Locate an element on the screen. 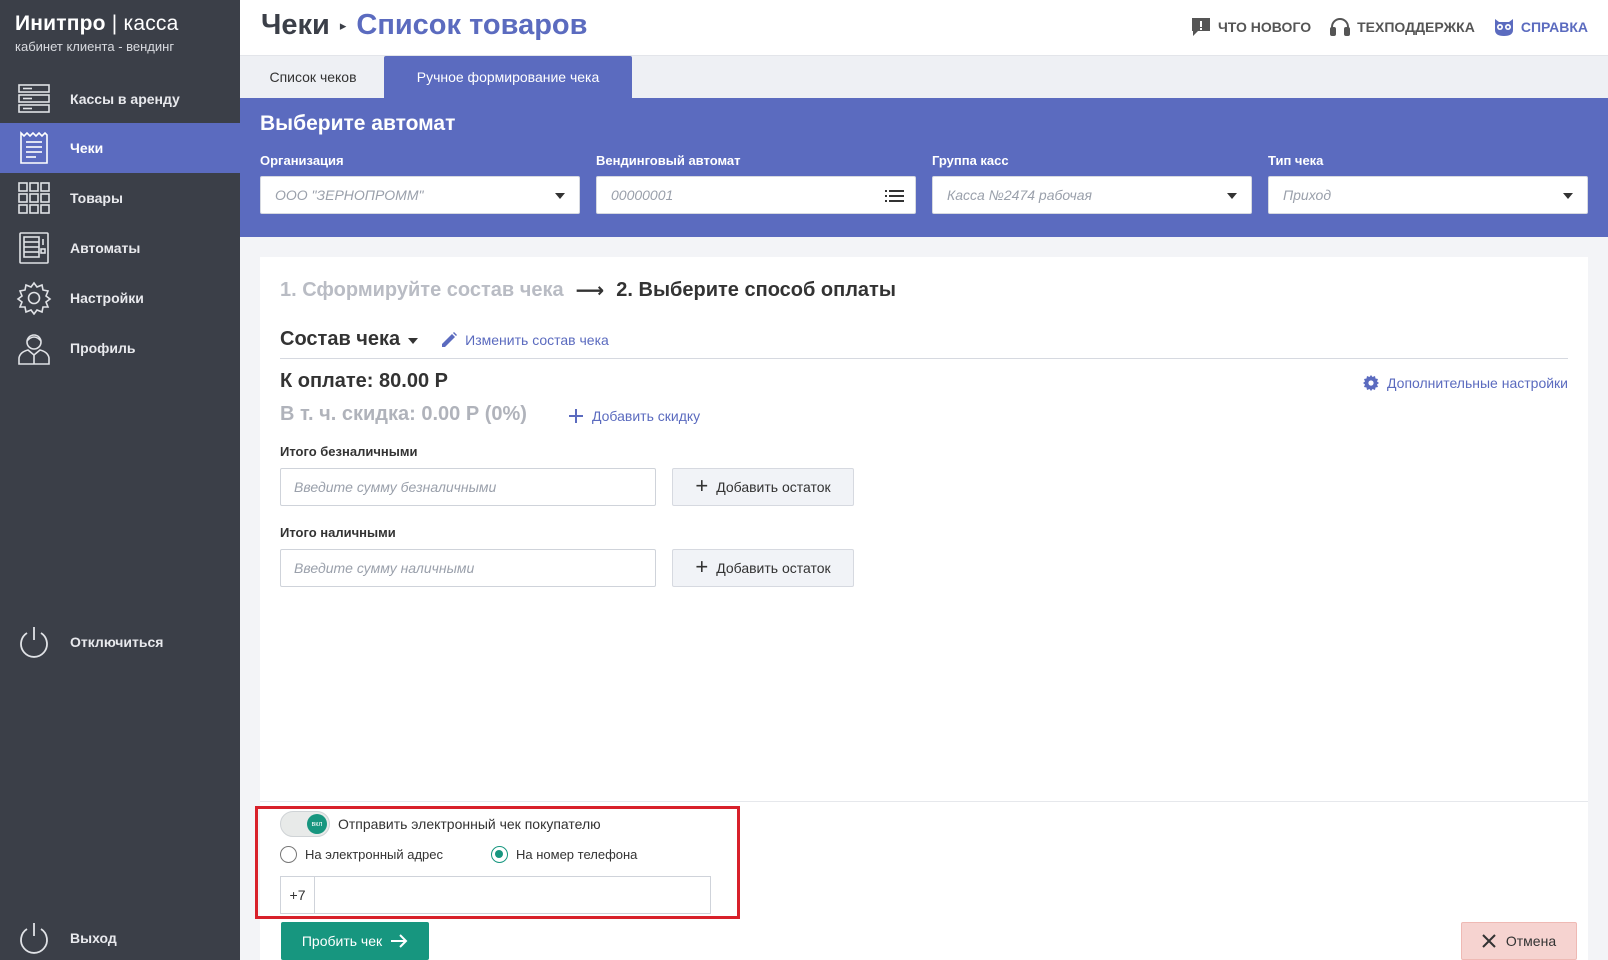  sidebar-item-settings: Настройки is located at coordinates (120, 298).